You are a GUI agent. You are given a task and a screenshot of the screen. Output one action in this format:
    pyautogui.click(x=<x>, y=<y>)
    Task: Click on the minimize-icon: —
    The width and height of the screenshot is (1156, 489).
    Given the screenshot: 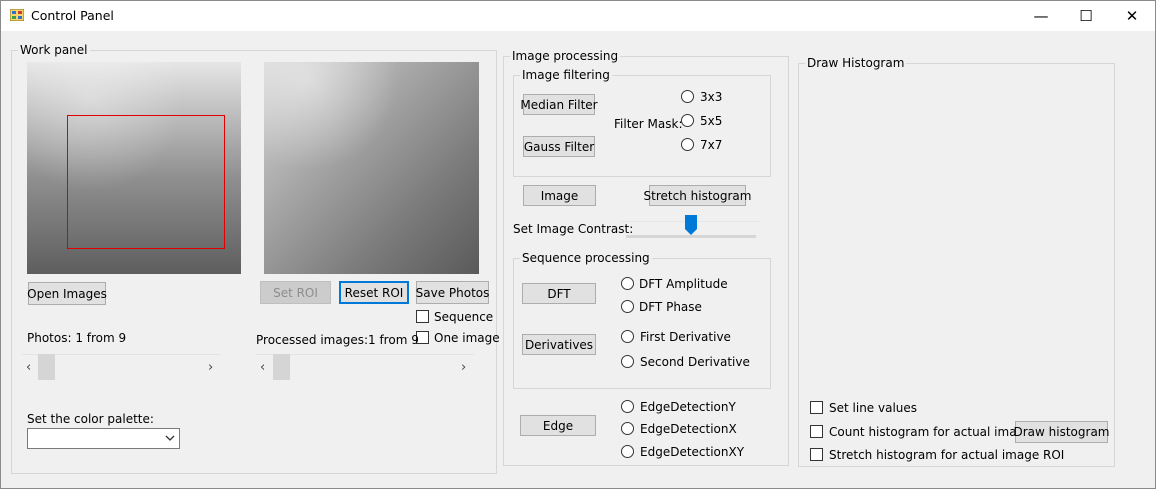 What is the action you would take?
    pyautogui.click(x=1041, y=15)
    